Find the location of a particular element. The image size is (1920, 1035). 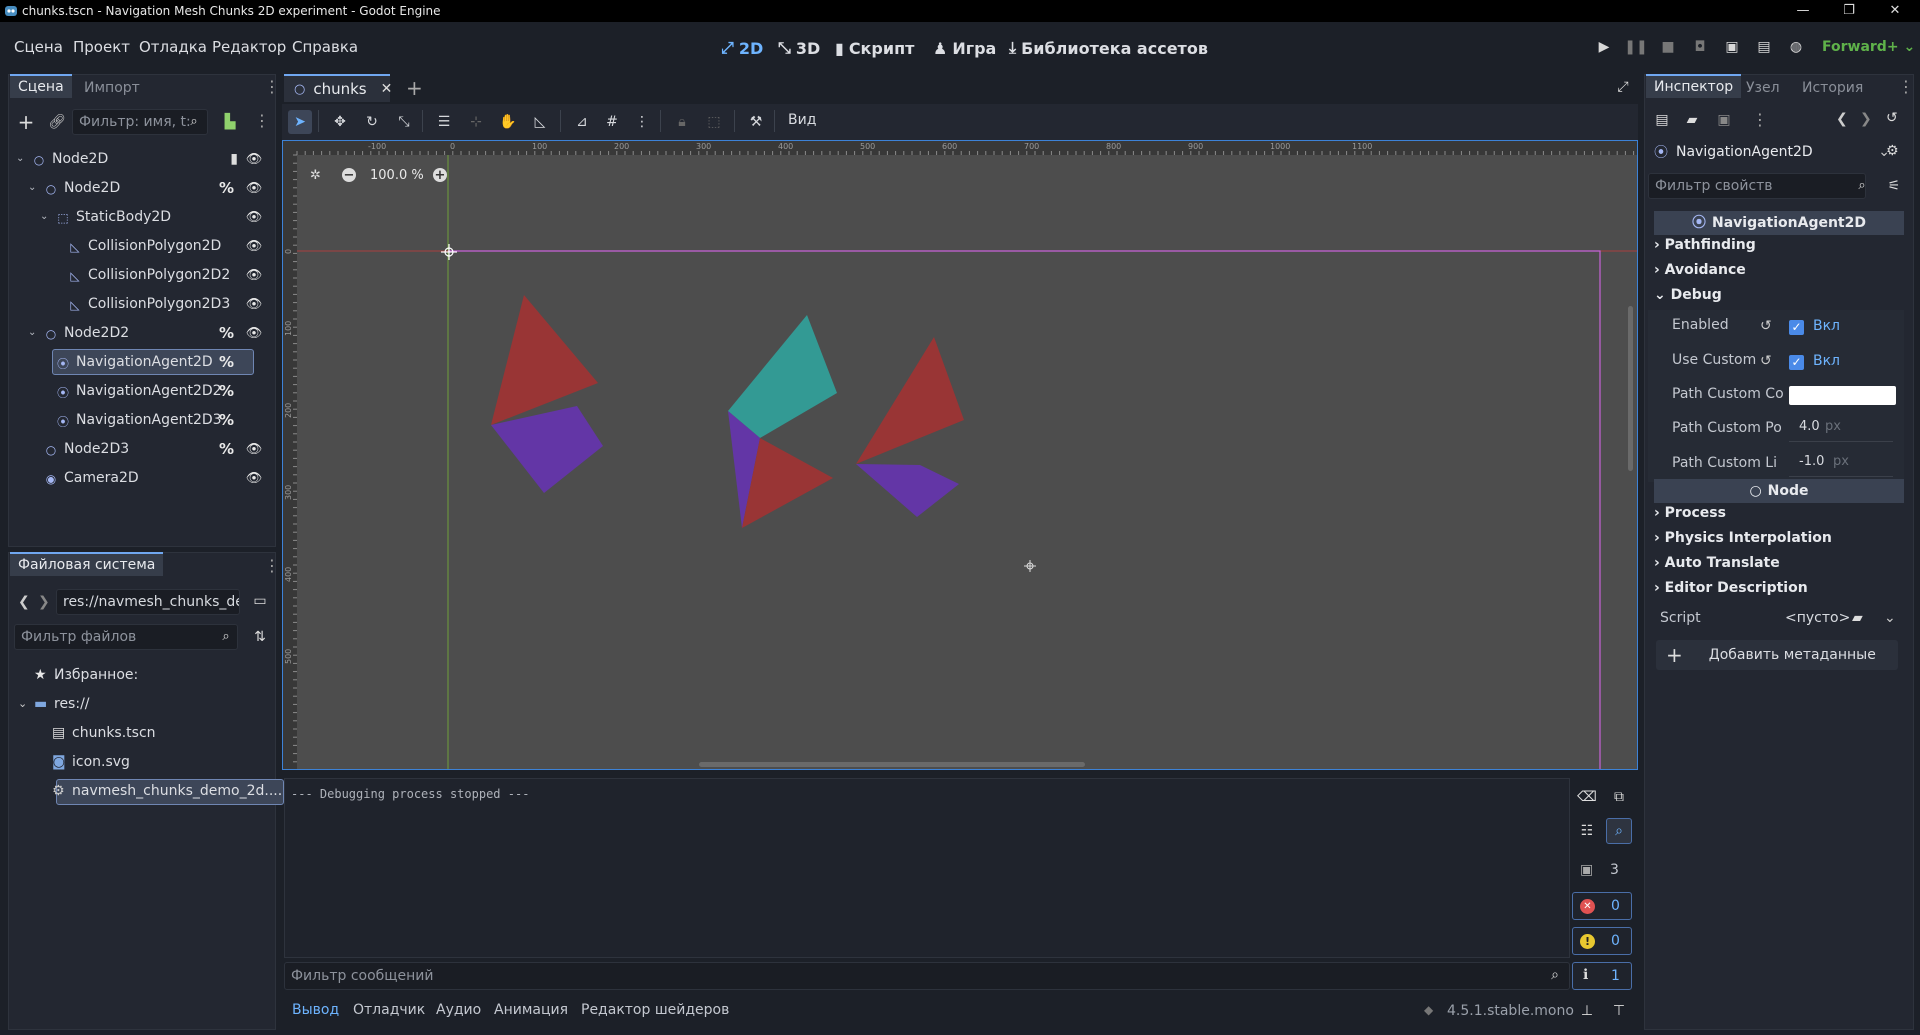

section-avoidance: › Avoidance is located at coordinates (1777, 273).